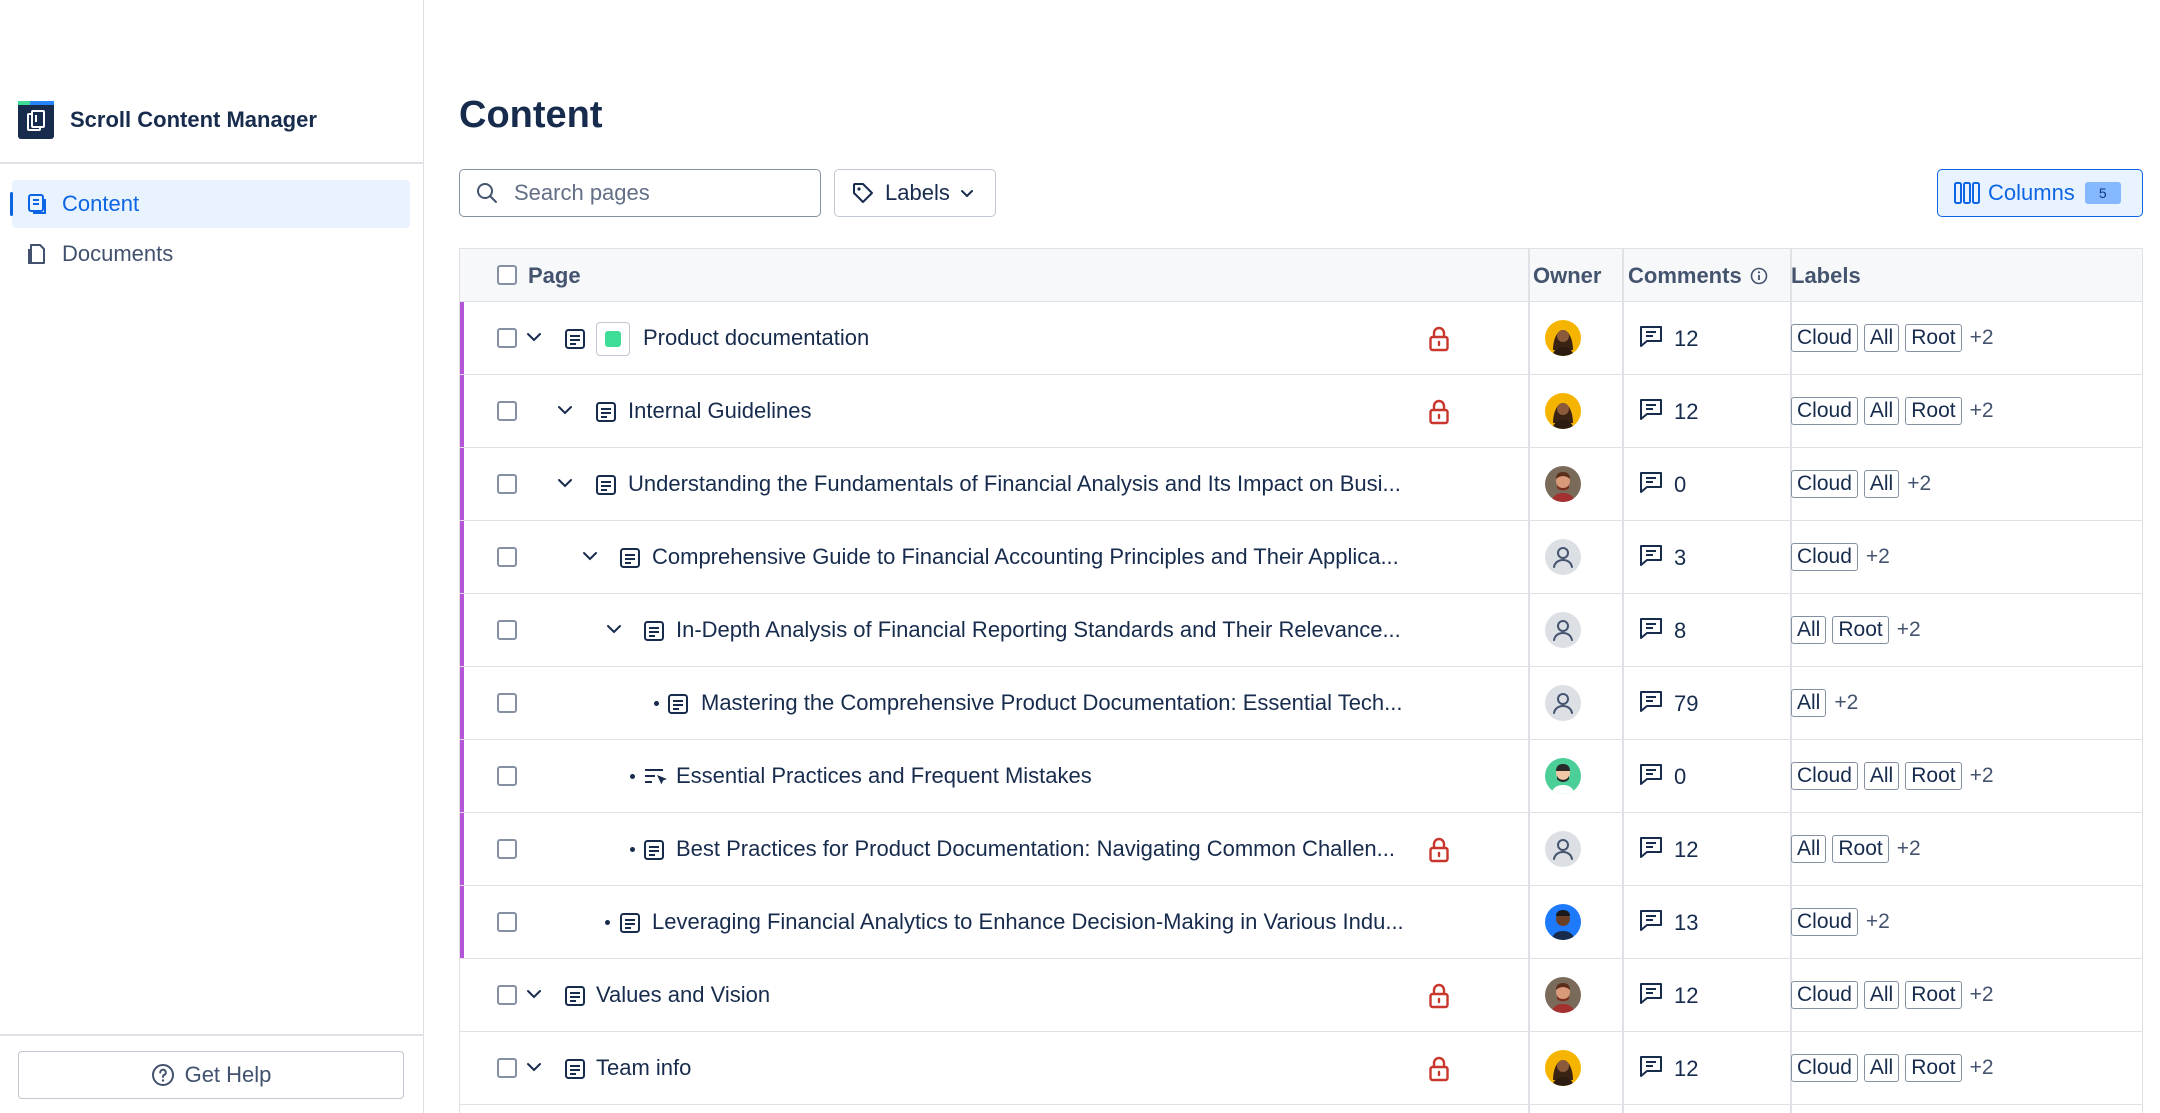 Image resolution: width=2160 pixels, height=1113 pixels. Describe the element at coordinates (1567, 275) in the screenshot. I see `column-header-owner: Owner` at that location.